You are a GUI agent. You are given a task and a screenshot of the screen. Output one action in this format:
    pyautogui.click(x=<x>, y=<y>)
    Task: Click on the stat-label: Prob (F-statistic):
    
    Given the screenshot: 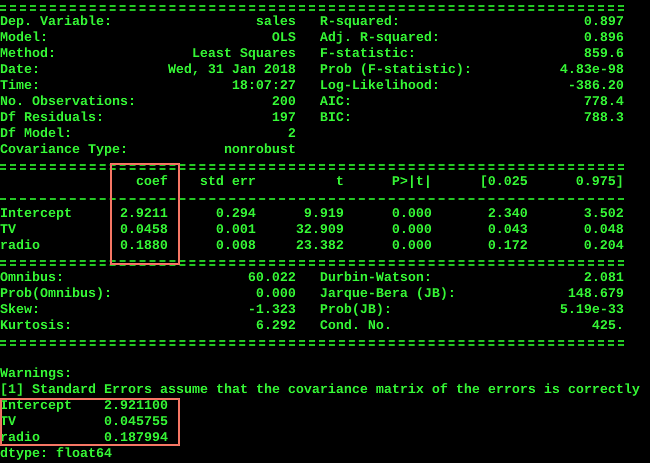 What is the action you would take?
    pyautogui.click(x=396, y=71)
    